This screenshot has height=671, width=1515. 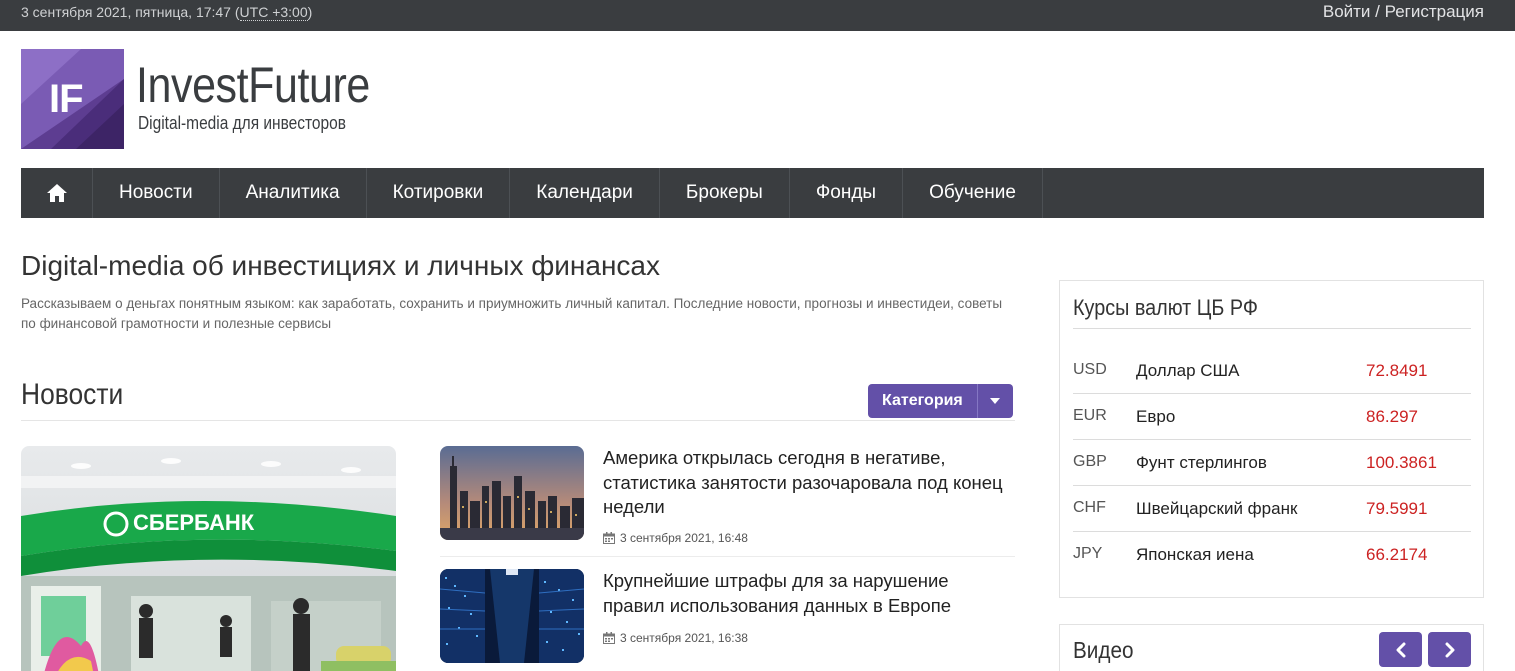 I want to click on currency-code: USD, so click(x=1090, y=369).